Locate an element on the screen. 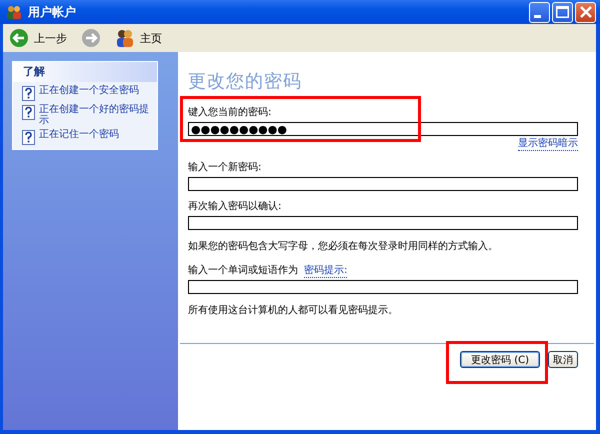  info-text: 所有使用这台计算机的人都可以看见密码提示。 is located at coordinates (293, 311).